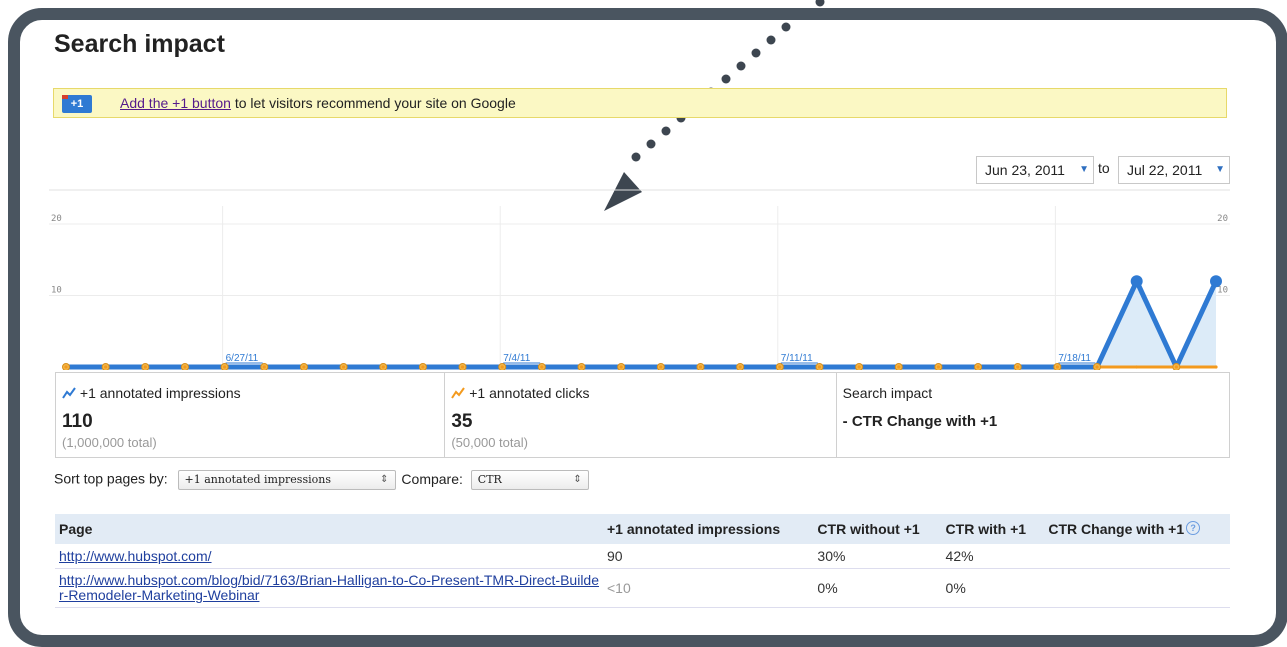  Describe the element at coordinates (1074, 358) in the screenshot. I see `x-tick-label: 7/18/11` at that location.